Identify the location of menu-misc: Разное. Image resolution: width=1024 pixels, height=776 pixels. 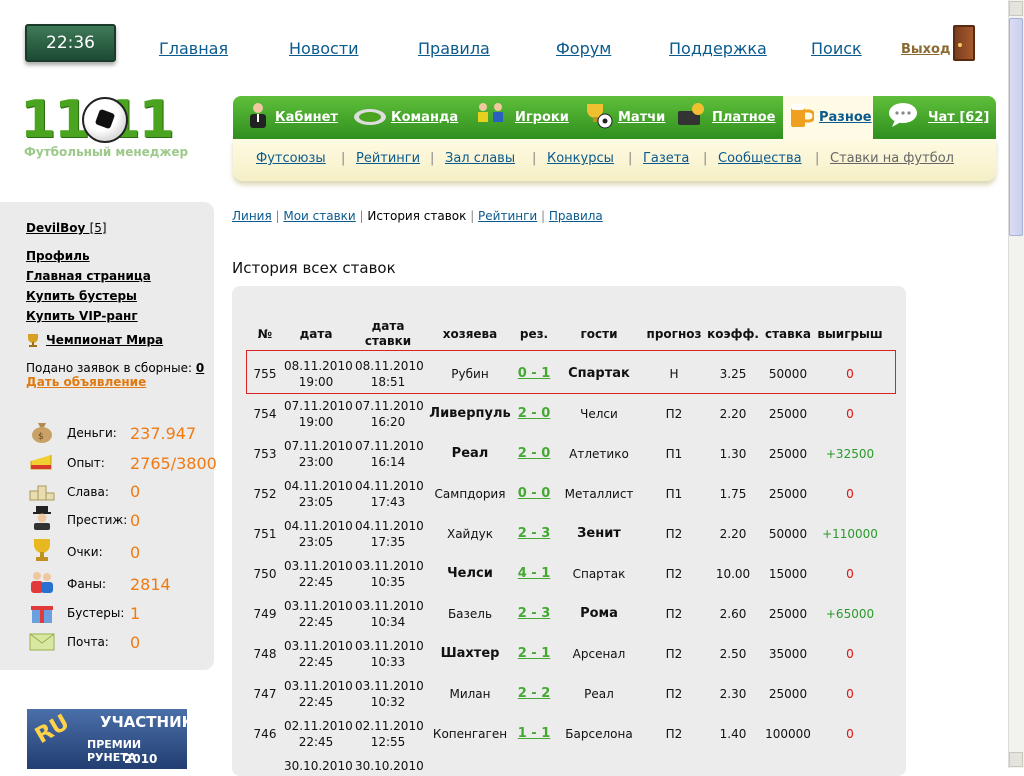
(845, 117).